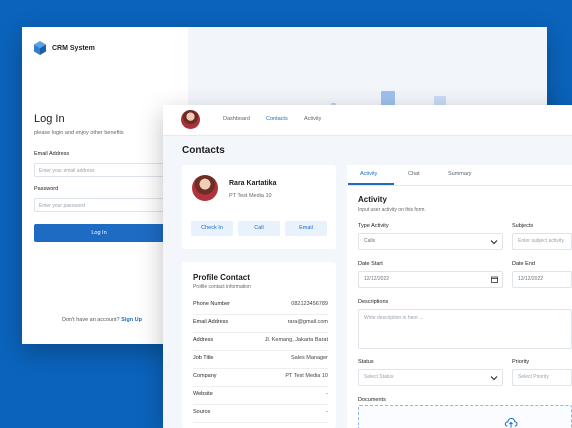  I want to click on date-start-label: Date Start, so click(370, 264).